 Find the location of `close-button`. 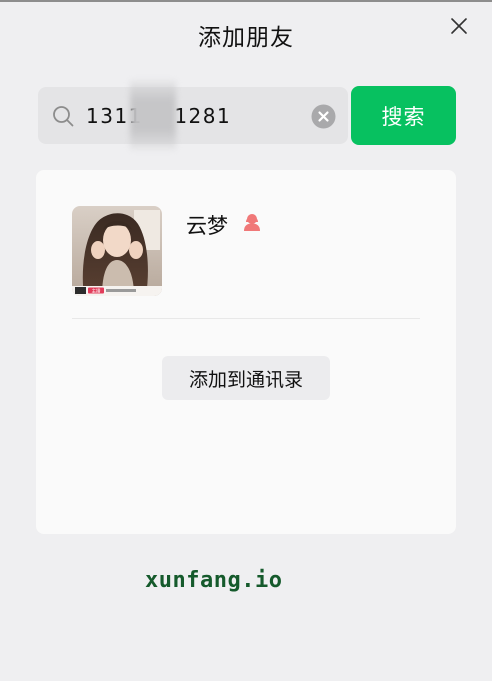

close-button is located at coordinates (459, 26).